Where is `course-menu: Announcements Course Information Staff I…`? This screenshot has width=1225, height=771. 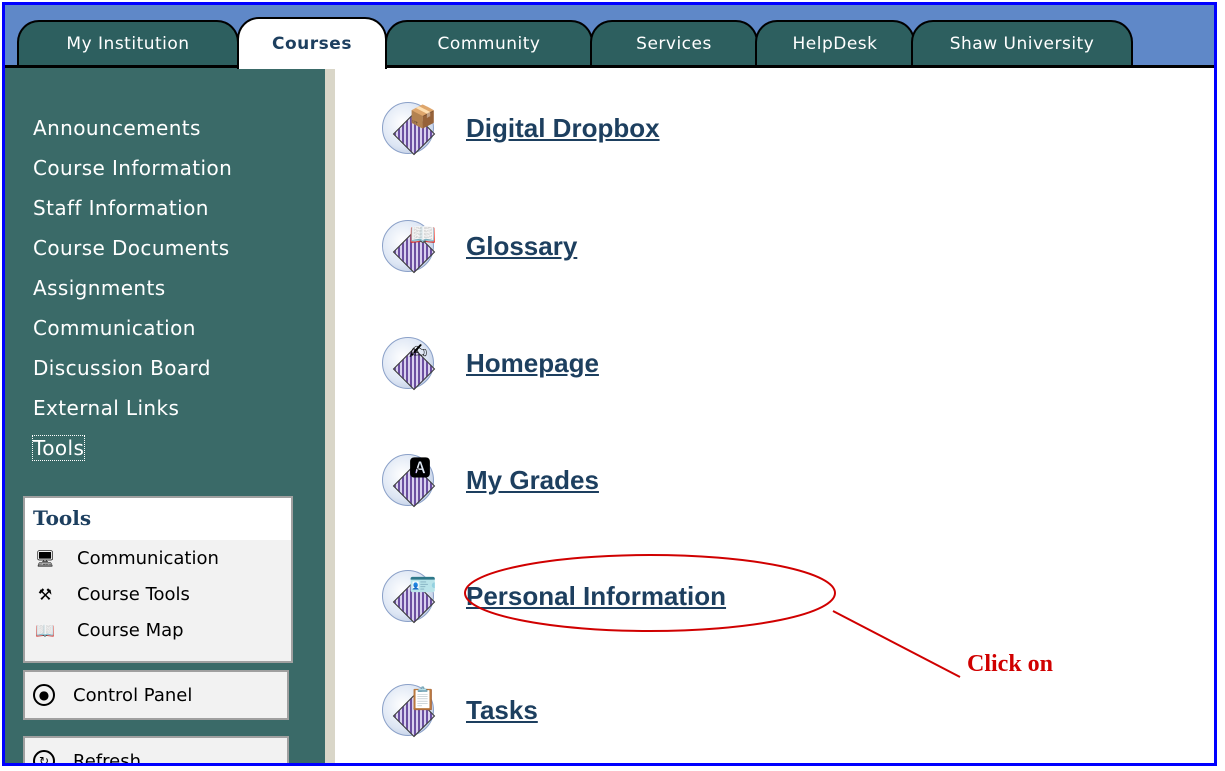 course-menu: Announcements Course Information Staff I… is located at coordinates (165, 268).